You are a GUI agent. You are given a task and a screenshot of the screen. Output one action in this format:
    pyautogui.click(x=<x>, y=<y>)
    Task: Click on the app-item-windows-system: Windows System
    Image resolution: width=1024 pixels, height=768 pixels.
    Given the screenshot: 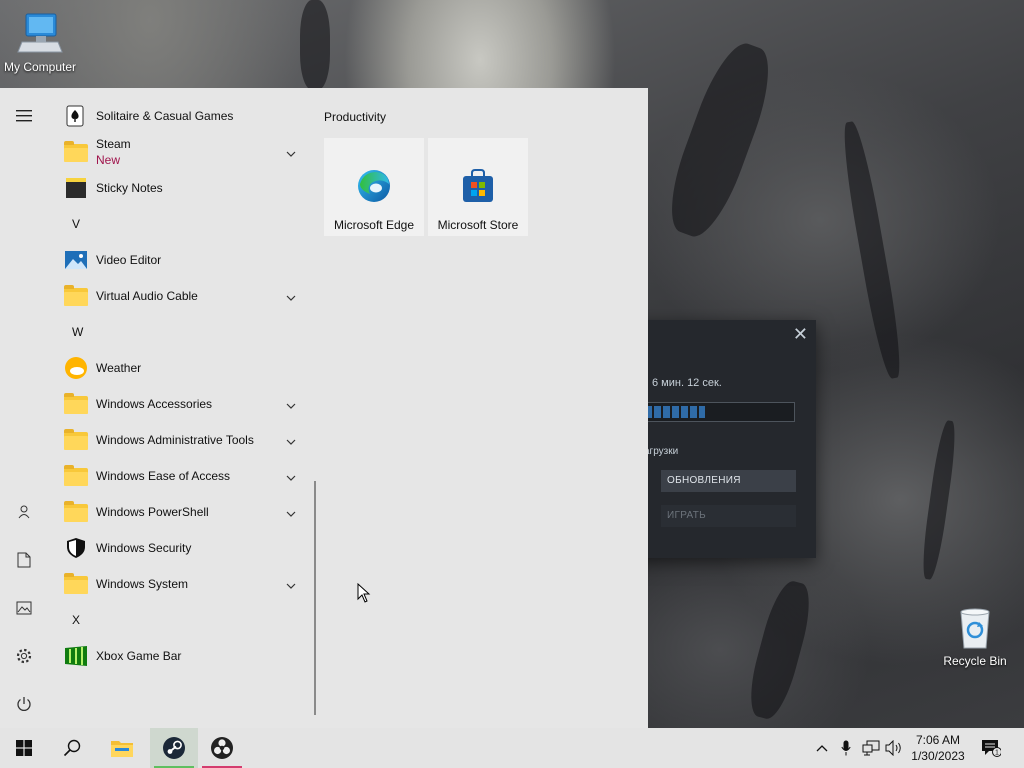 What is the action you would take?
    pyautogui.click(x=181, y=584)
    